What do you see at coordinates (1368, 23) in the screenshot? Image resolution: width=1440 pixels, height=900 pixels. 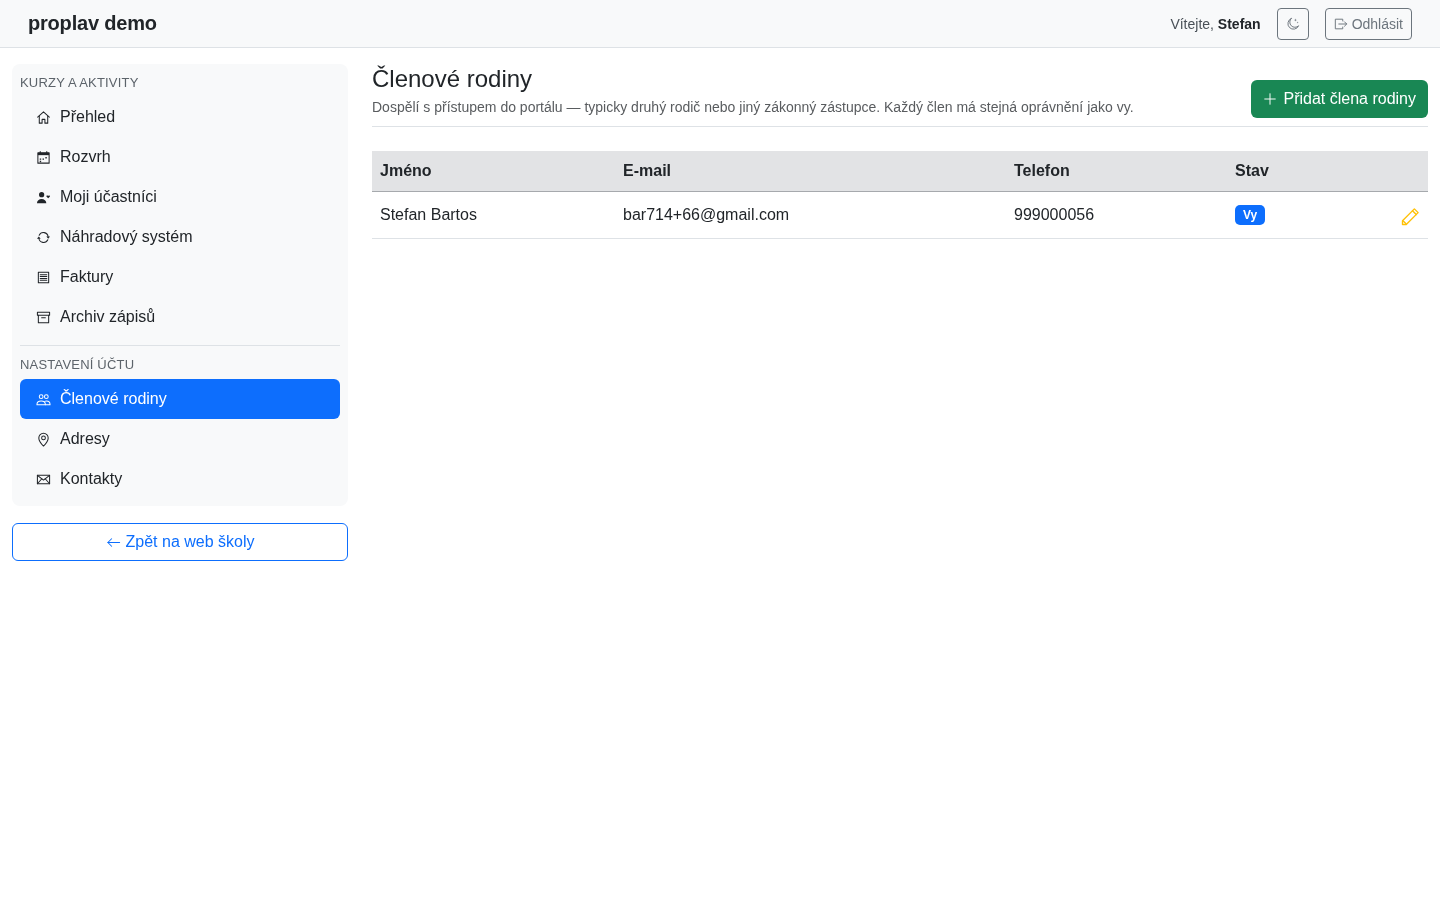 I see `logout-button: Odhlásit` at bounding box center [1368, 23].